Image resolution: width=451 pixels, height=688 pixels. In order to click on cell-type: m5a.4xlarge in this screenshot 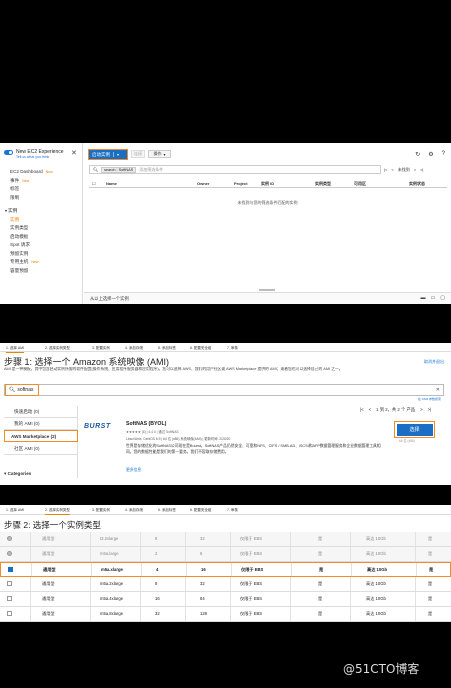, I will do `click(112, 598)`.